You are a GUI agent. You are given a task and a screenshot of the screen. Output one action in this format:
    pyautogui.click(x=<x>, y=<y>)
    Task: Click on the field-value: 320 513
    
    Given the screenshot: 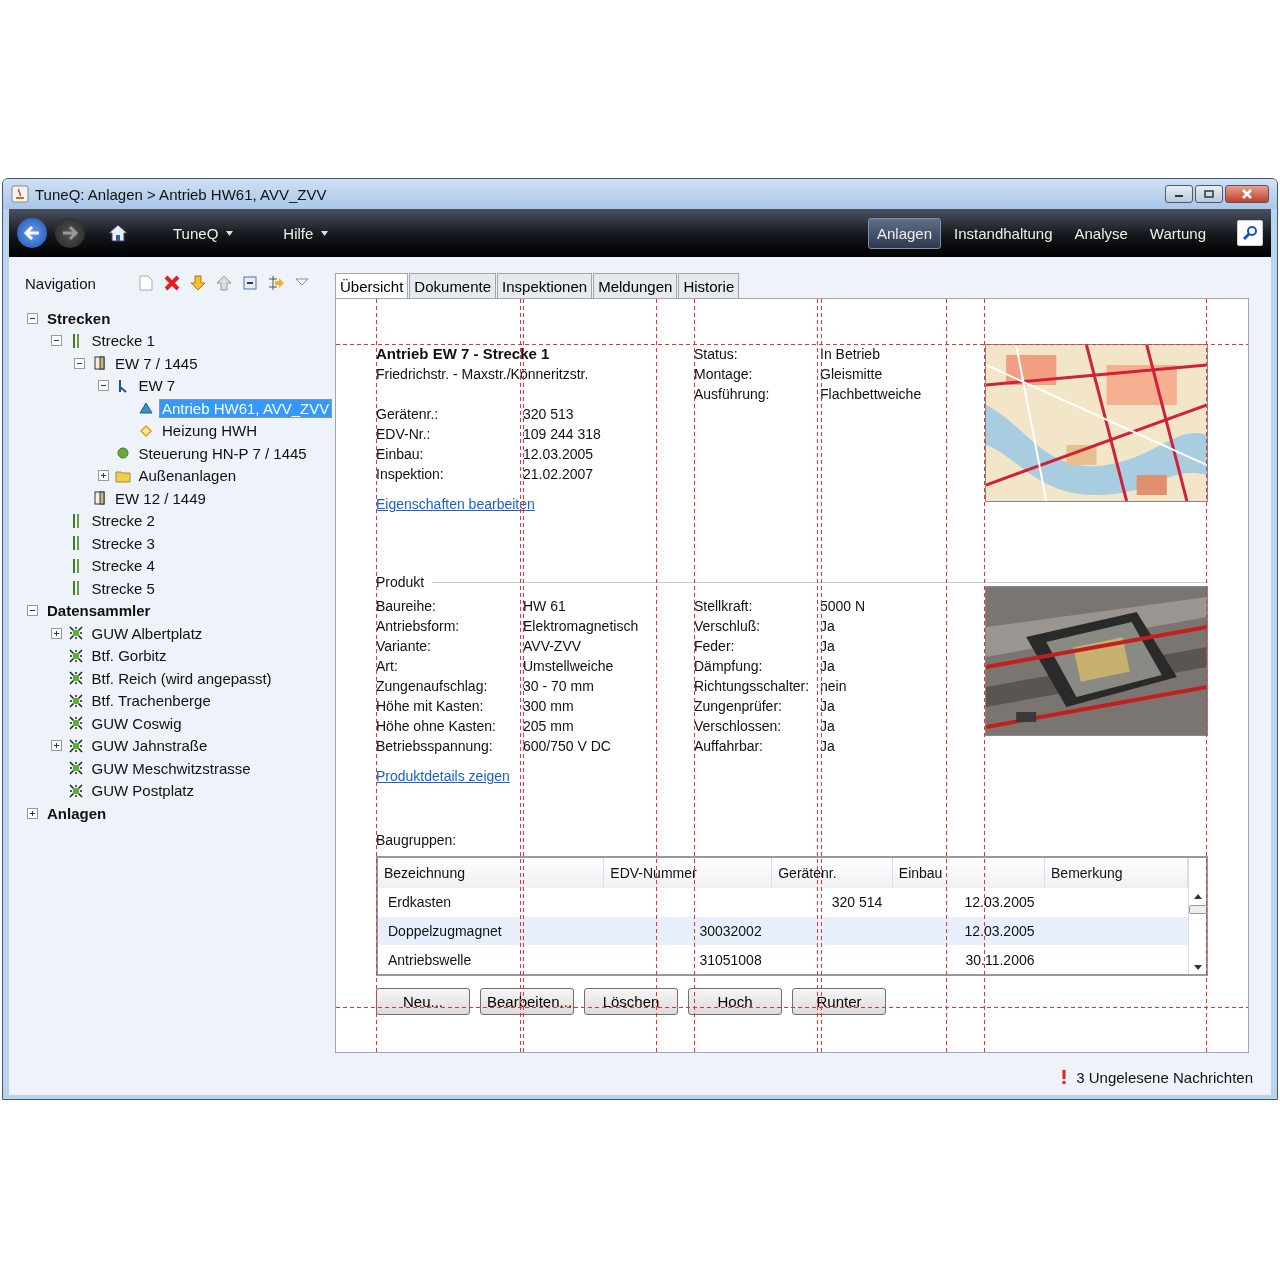 What is the action you would take?
    pyautogui.click(x=549, y=414)
    